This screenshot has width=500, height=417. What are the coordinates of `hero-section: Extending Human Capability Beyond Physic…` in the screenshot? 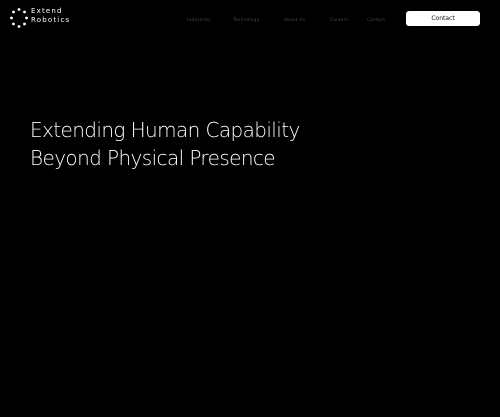 It's located at (250, 144).